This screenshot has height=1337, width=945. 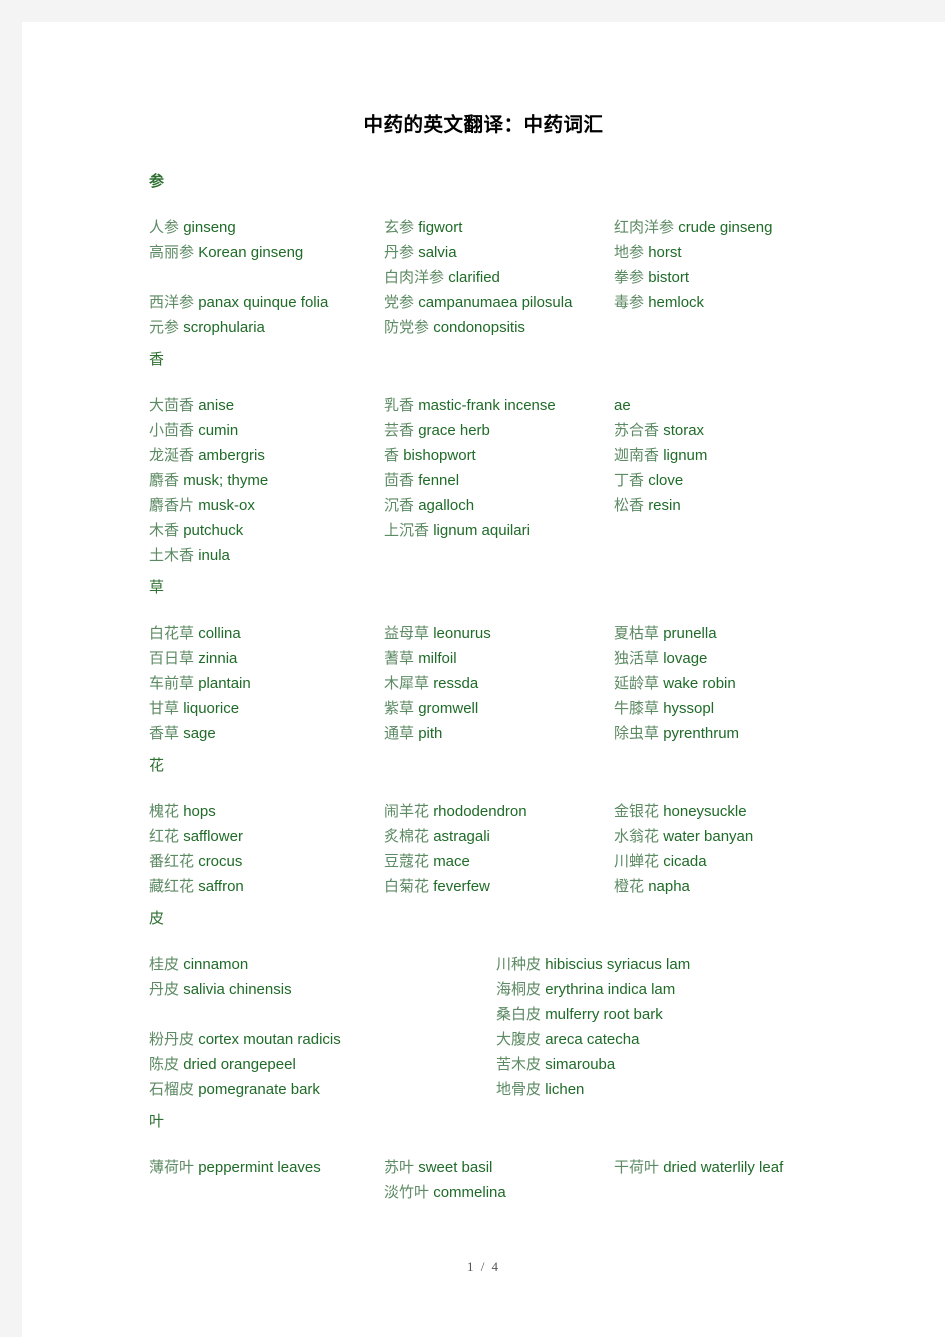 I want to click on glossary-entry: 防党参 condonopsitis, so click(x=498, y=327).